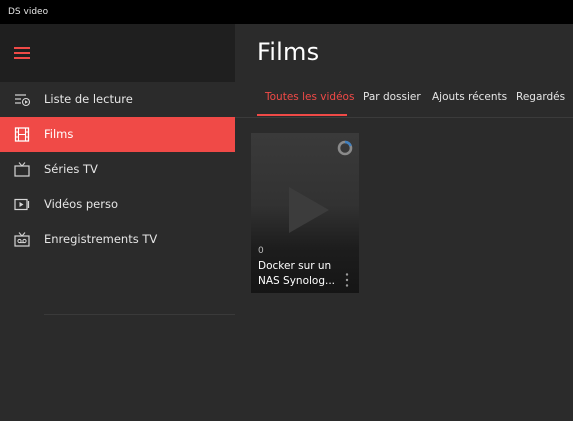 The width and height of the screenshot is (573, 421). What do you see at coordinates (71, 169) in the screenshot?
I see `sidebar-item-label: Séries TV` at bounding box center [71, 169].